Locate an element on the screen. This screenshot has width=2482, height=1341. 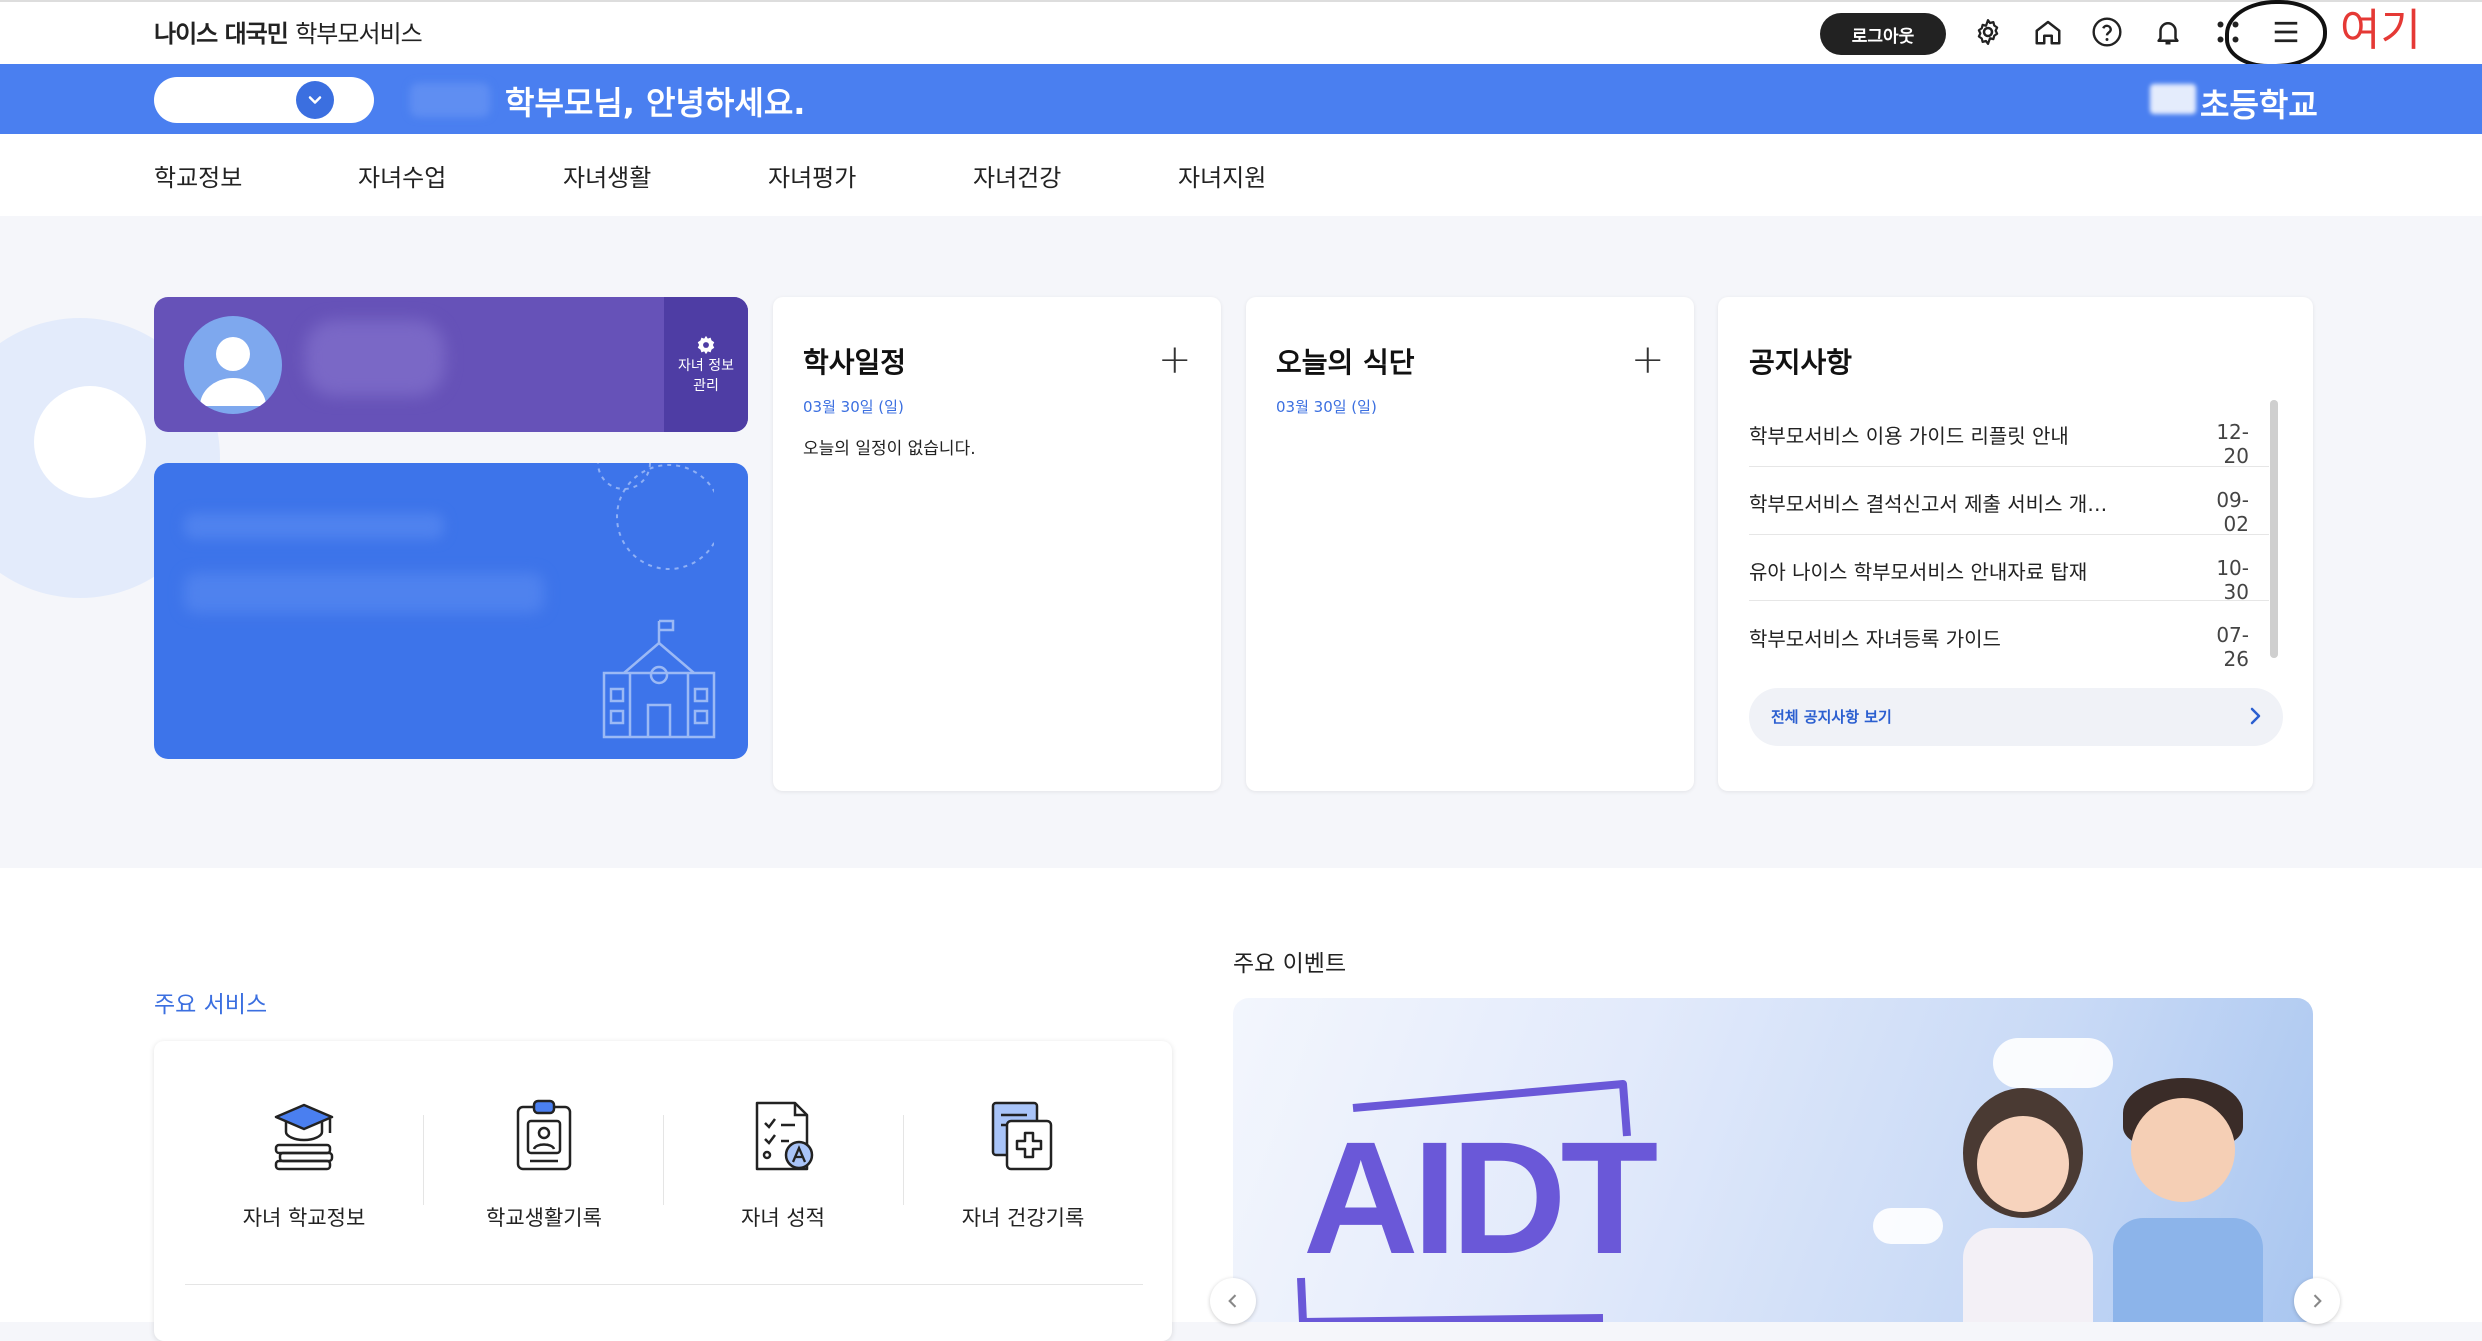
nav-item-child-class: 자녀수업 is located at coordinates (402, 175).